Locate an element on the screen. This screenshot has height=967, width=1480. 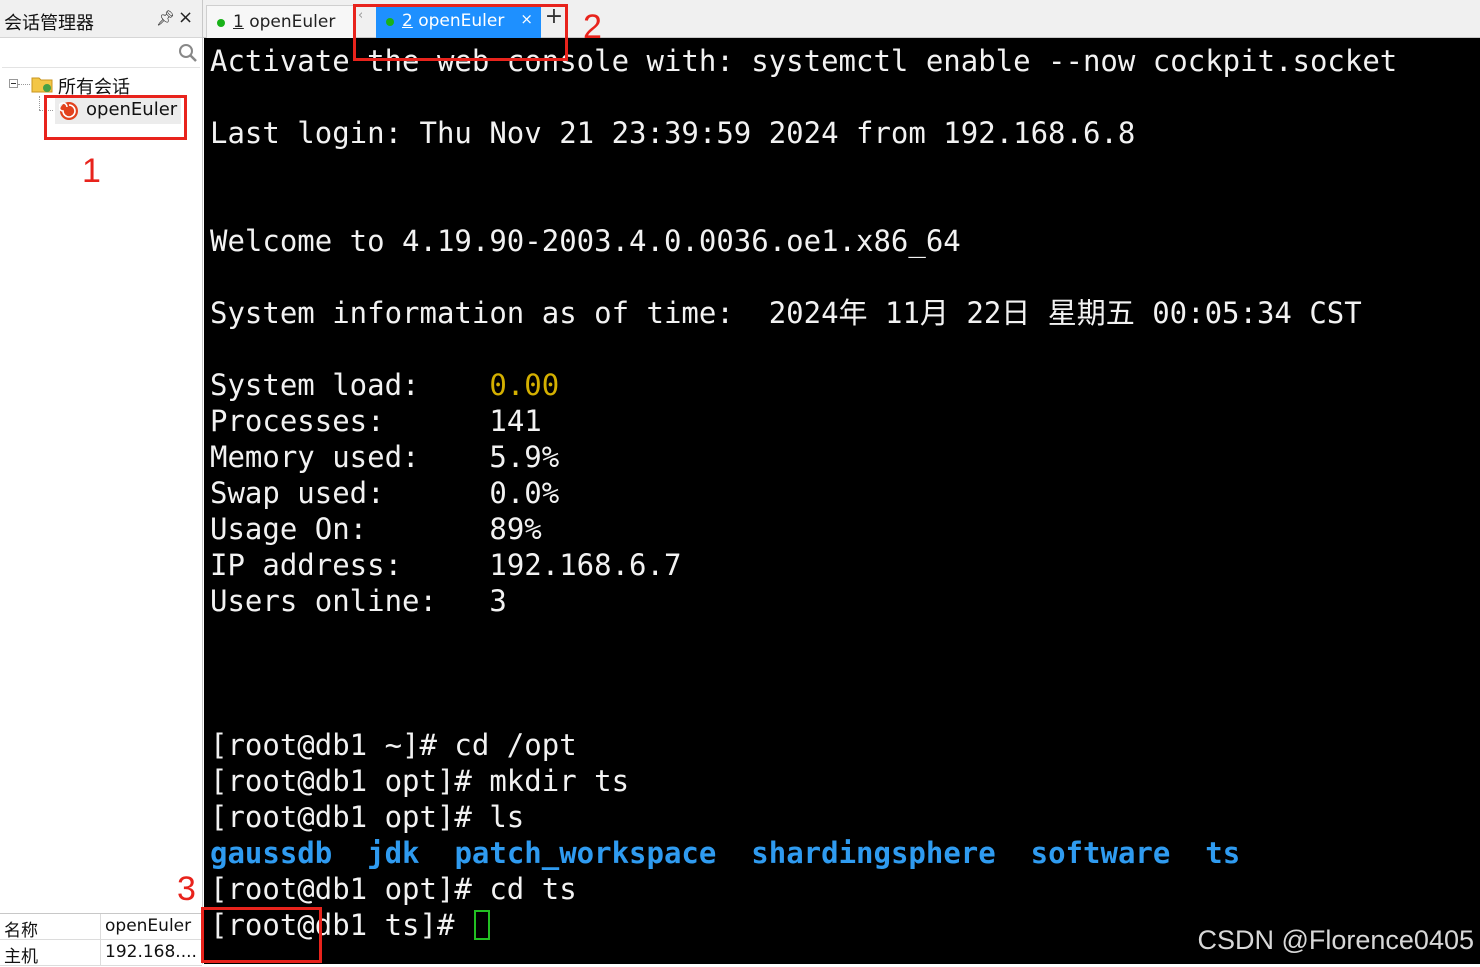
close-icon: × is located at coordinates (185, 17).